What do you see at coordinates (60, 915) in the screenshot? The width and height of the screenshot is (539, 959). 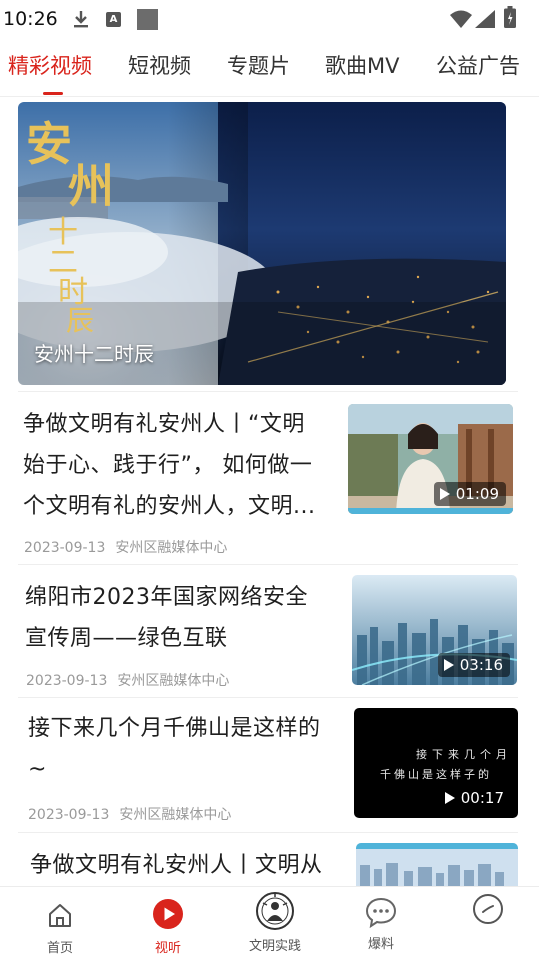 I see `home-icon` at bounding box center [60, 915].